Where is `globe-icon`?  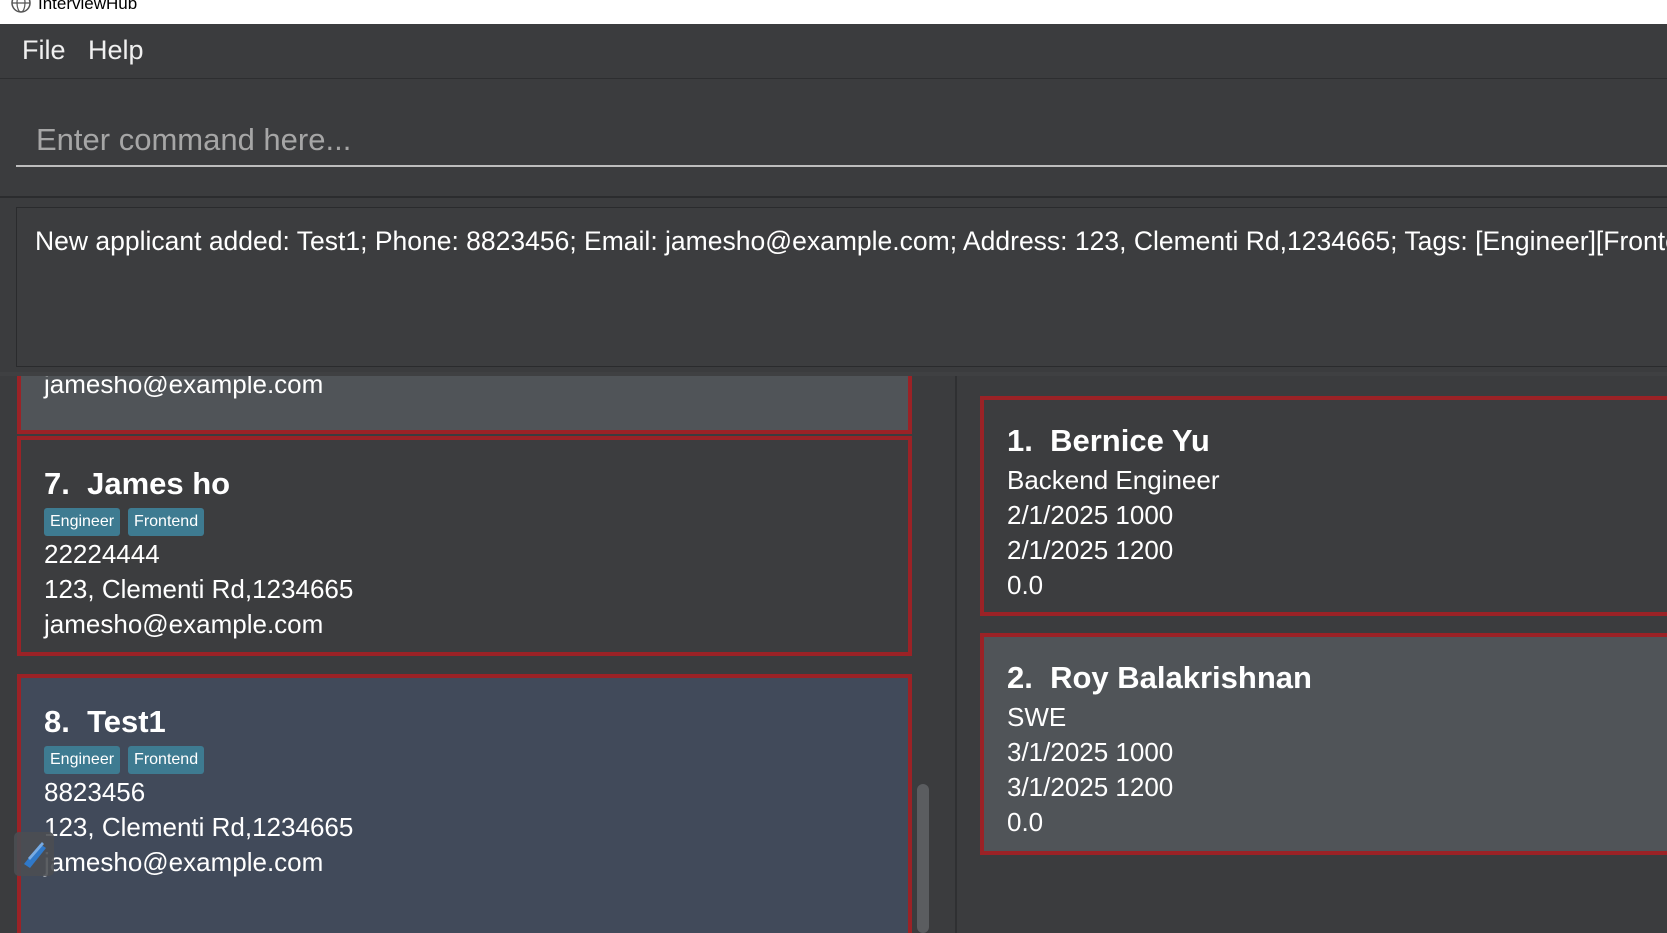
globe-icon is located at coordinates (21, 6).